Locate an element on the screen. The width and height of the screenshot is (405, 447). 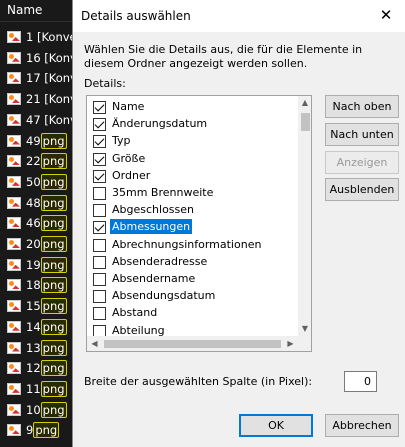
details-item-label: Größe is located at coordinates (129, 158).